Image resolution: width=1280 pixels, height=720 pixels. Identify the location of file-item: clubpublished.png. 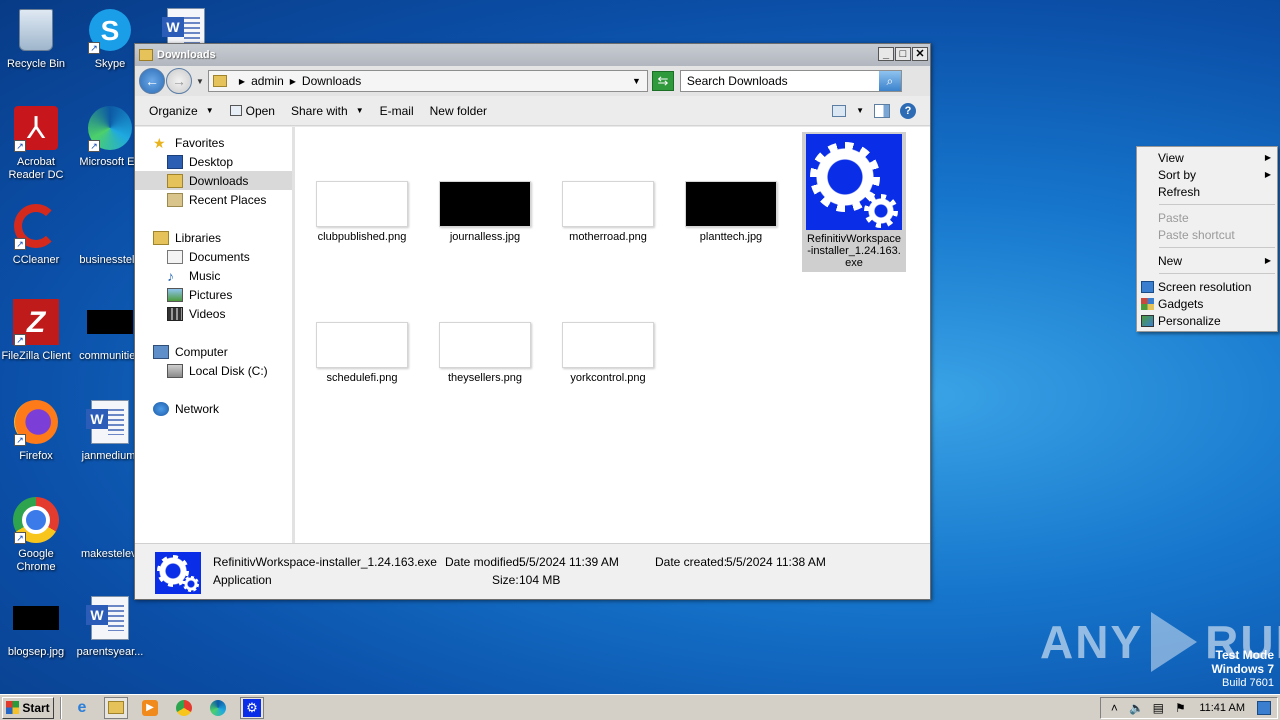
(362, 212).